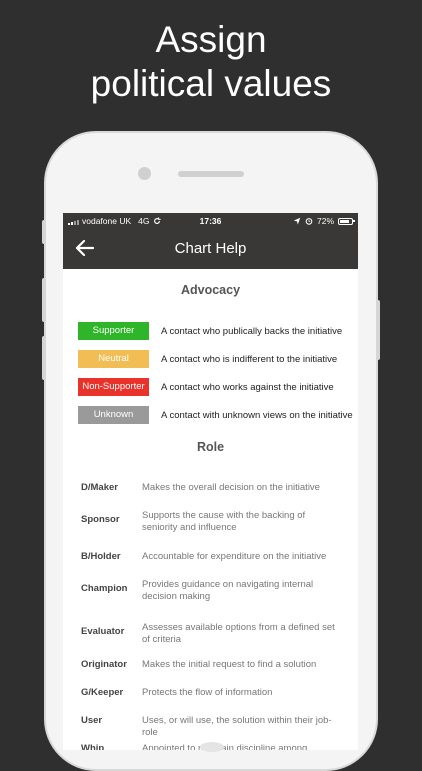 The width and height of the screenshot is (422, 771). What do you see at coordinates (104, 664) in the screenshot?
I see `role-term: Originator` at bounding box center [104, 664].